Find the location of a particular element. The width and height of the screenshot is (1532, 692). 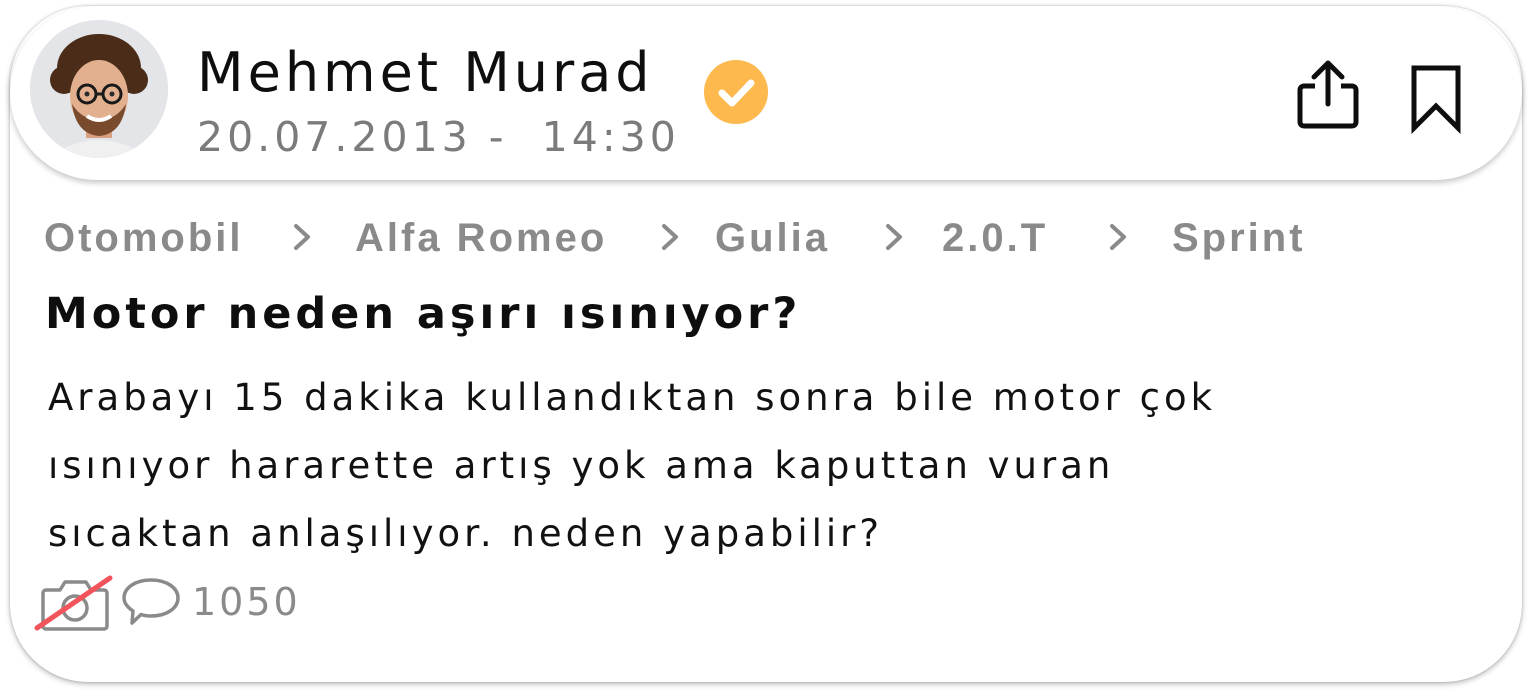

post-datetime: 20.07.2013 - 14:30 is located at coordinates (438, 137).